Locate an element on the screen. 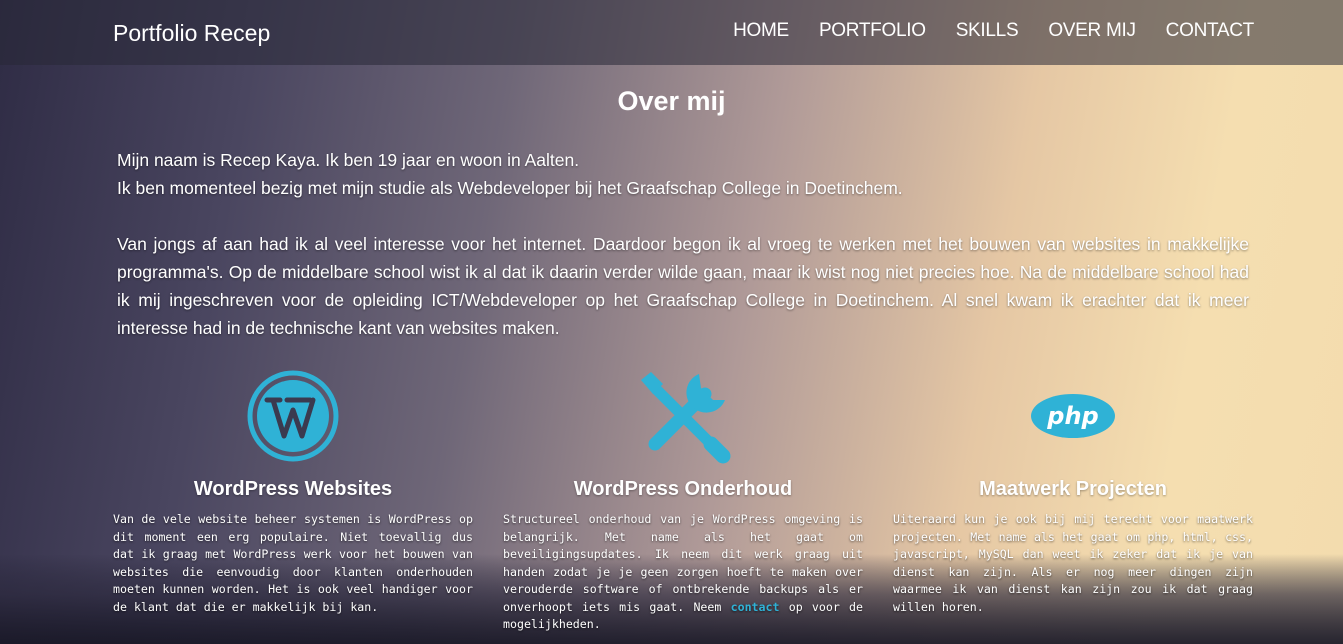 The image size is (1343, 644). brand-link: Portfolio Recep is located at coordinates (191, 33).